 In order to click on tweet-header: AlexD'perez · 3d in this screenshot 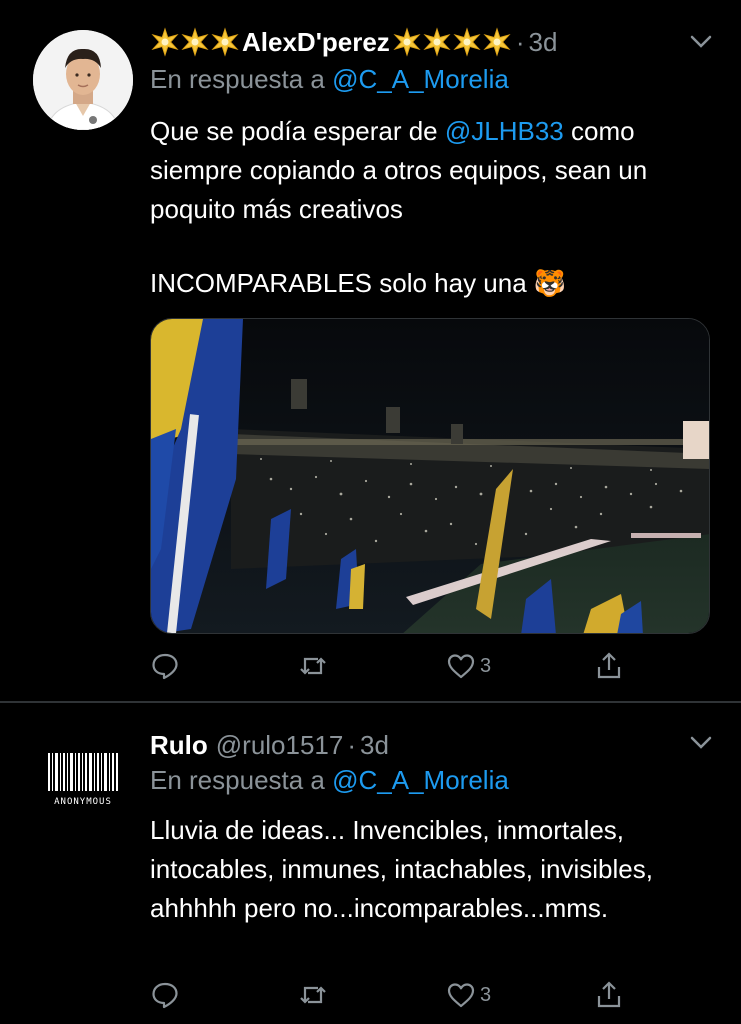, I will do `click(430, 42)`.